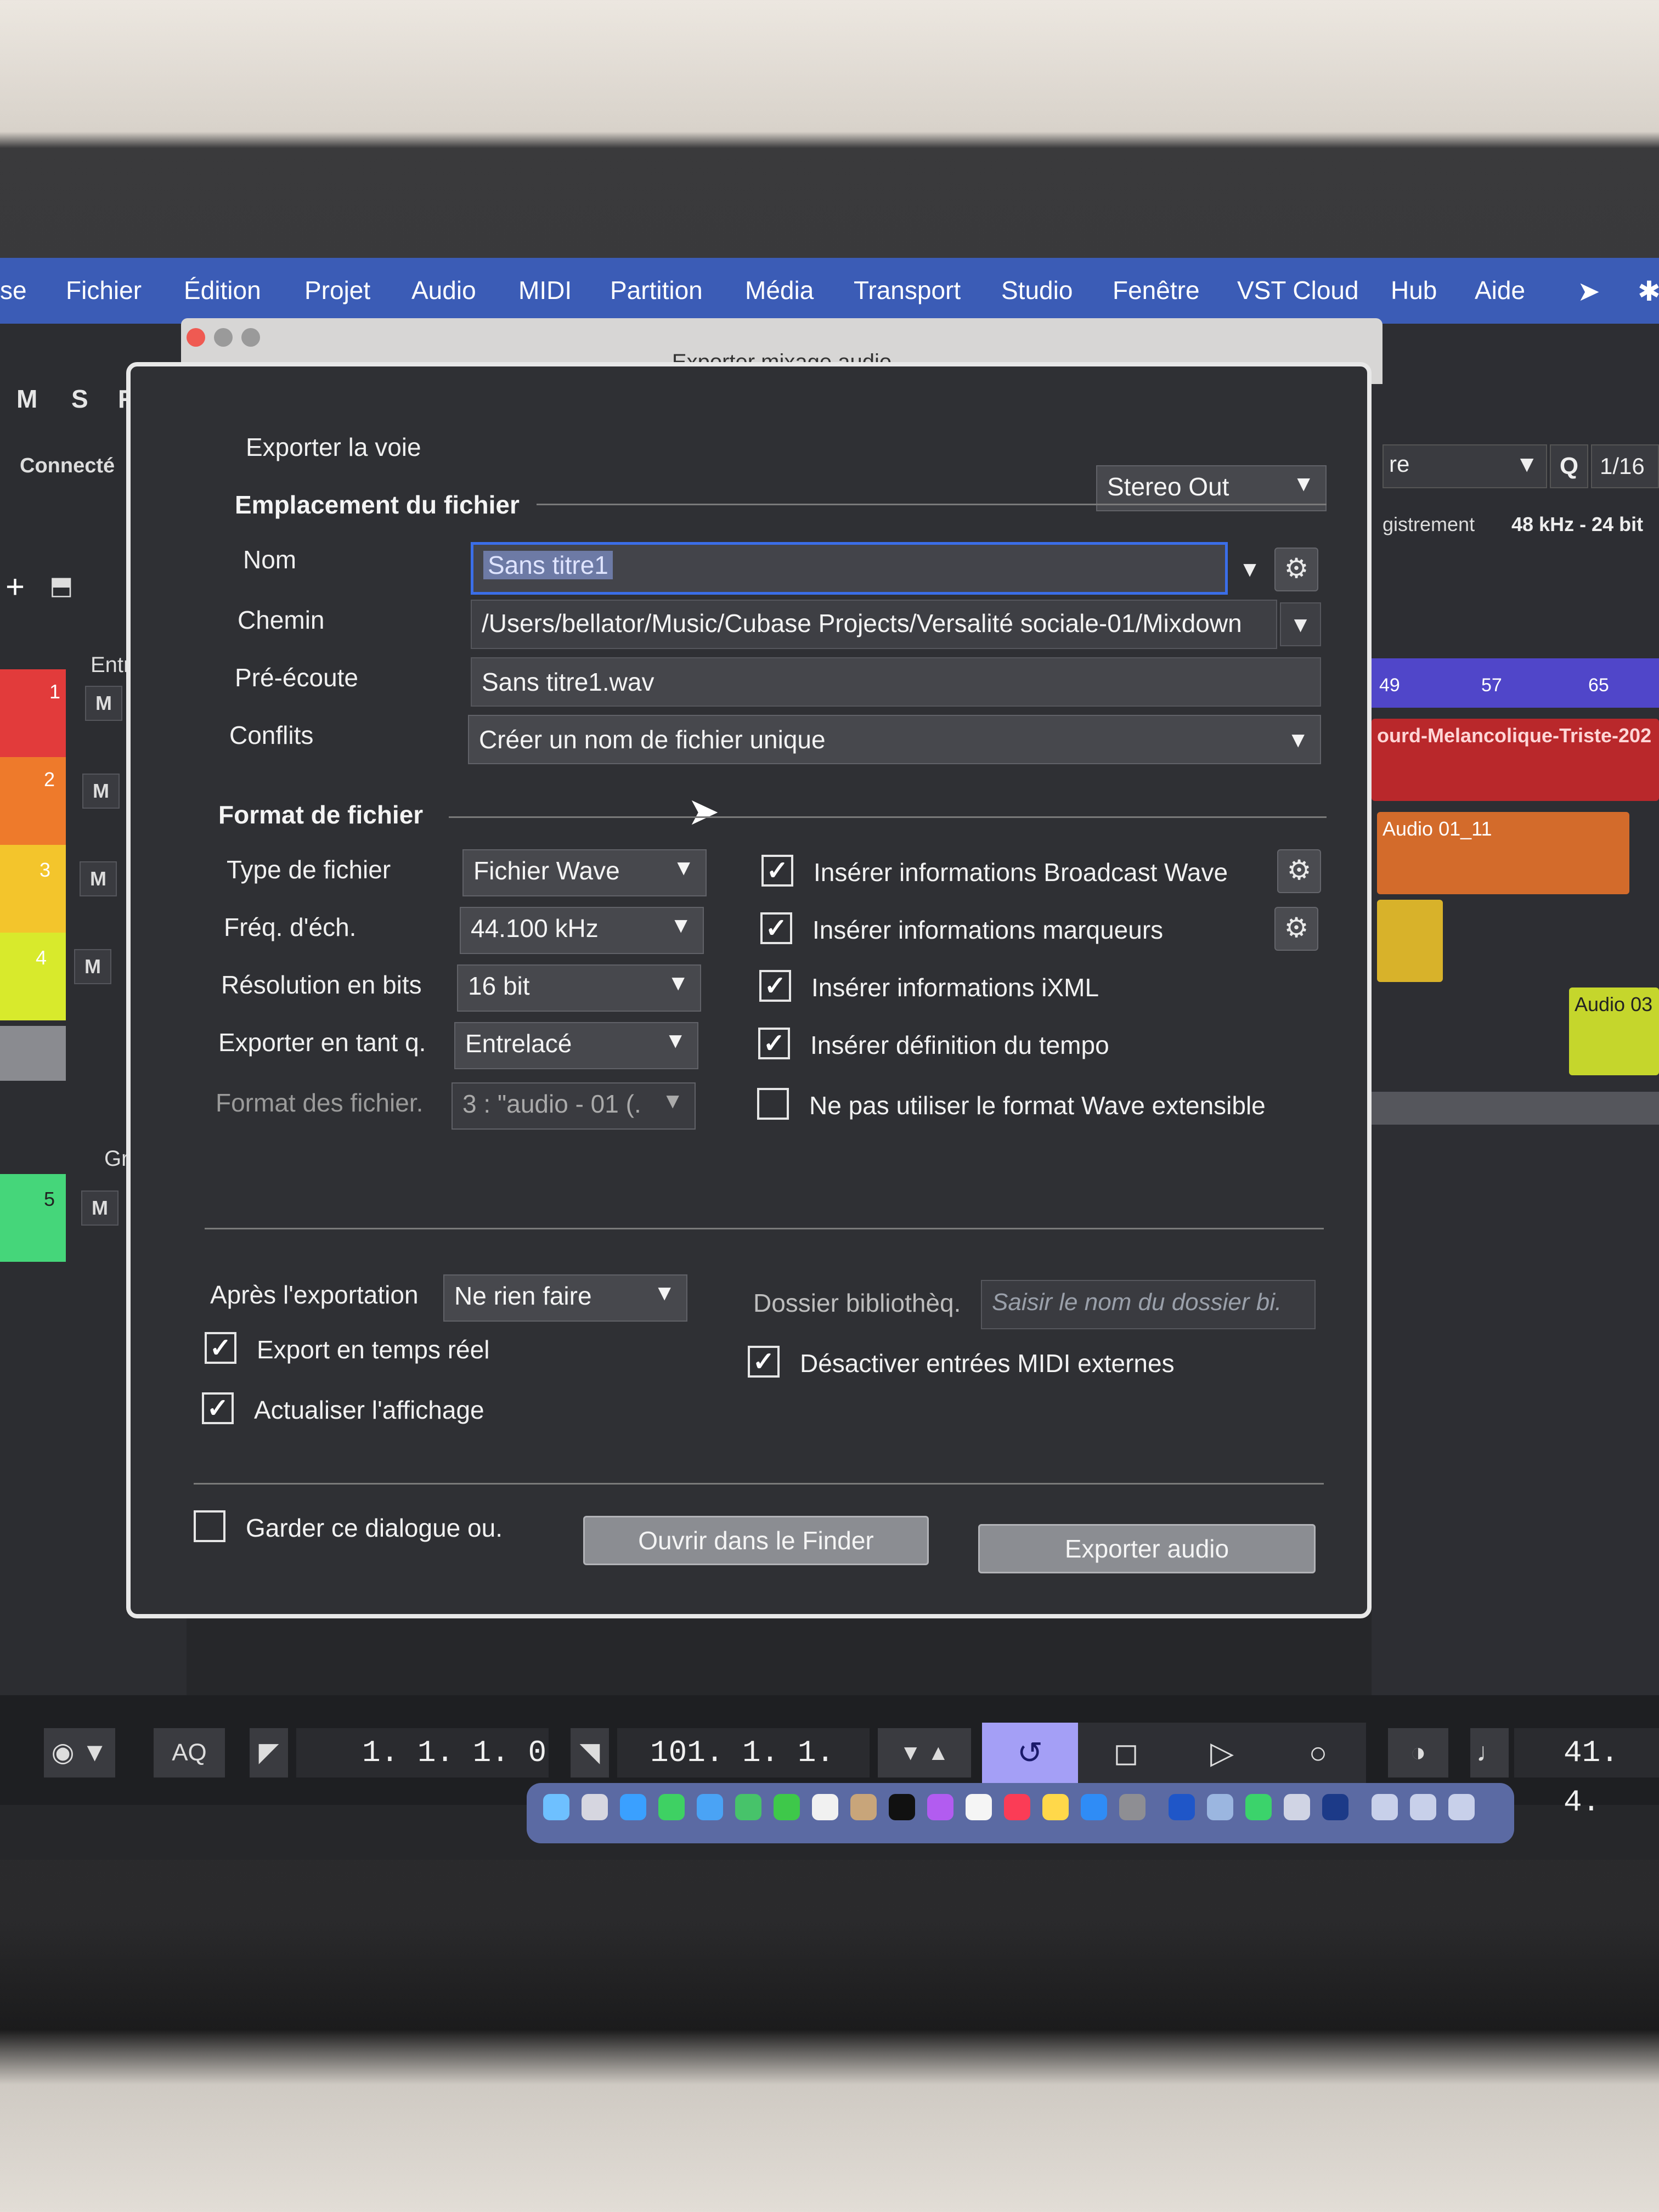 Image resolution: width=1659 pixels, height=2212 pixels. I want to click on tempo-field: 41. 4., so click(1586, 1774).